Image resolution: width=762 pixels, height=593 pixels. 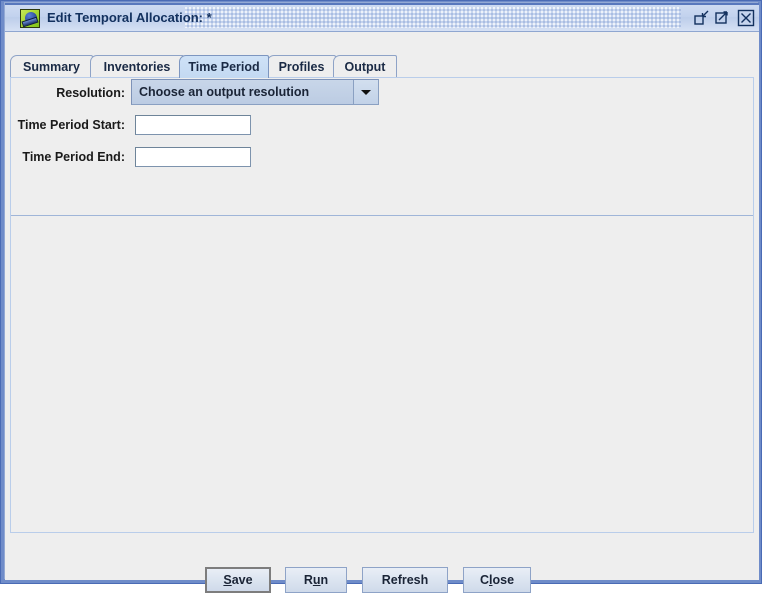 I want to click on maximize-icon, so click(x=721, y=17).